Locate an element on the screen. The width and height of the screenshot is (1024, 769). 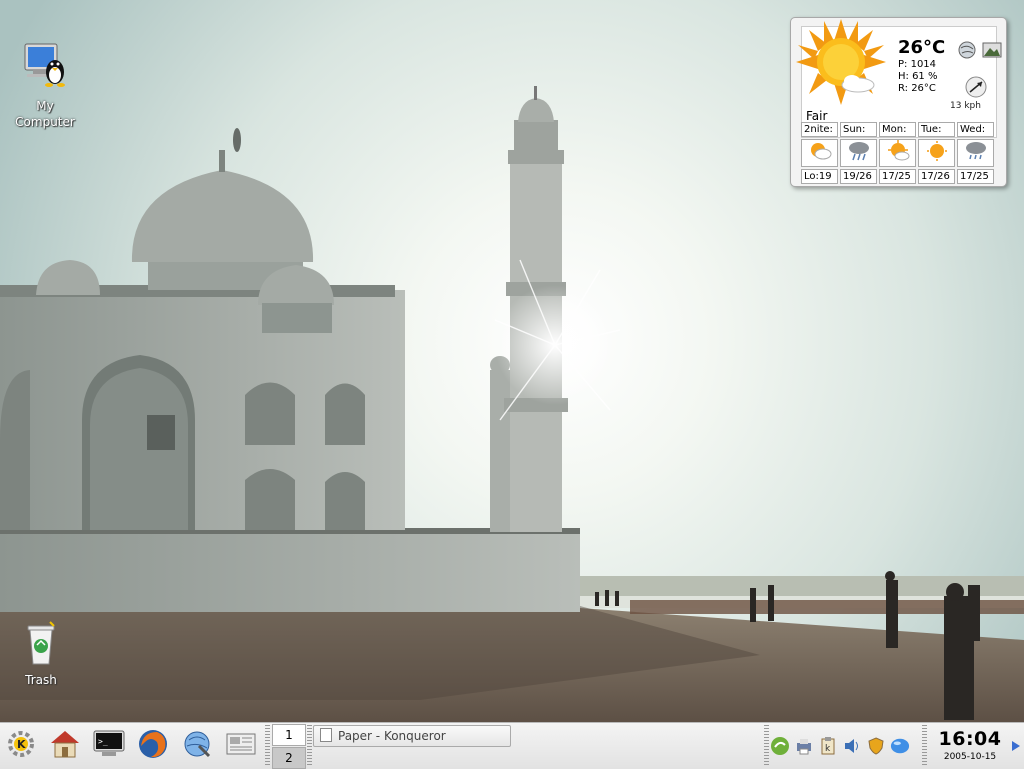
newspaper-icon is located at coordinates (241, 746).